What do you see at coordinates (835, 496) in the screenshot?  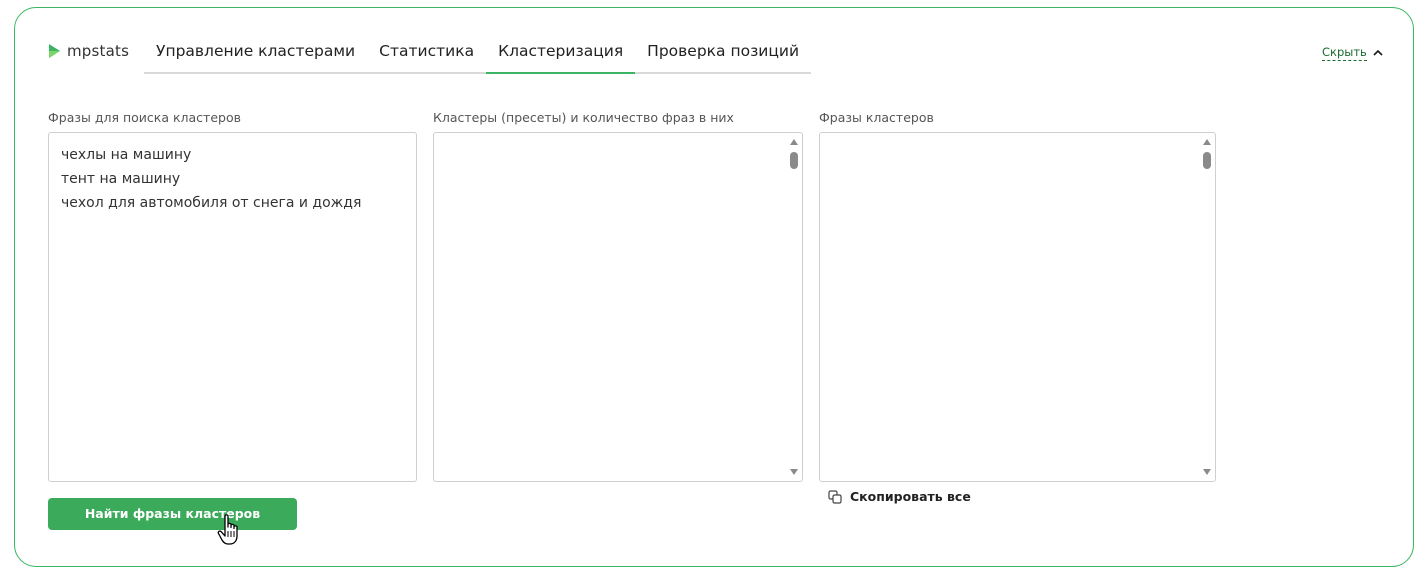 I see `copy-icon` at bounding box center [835, 496].